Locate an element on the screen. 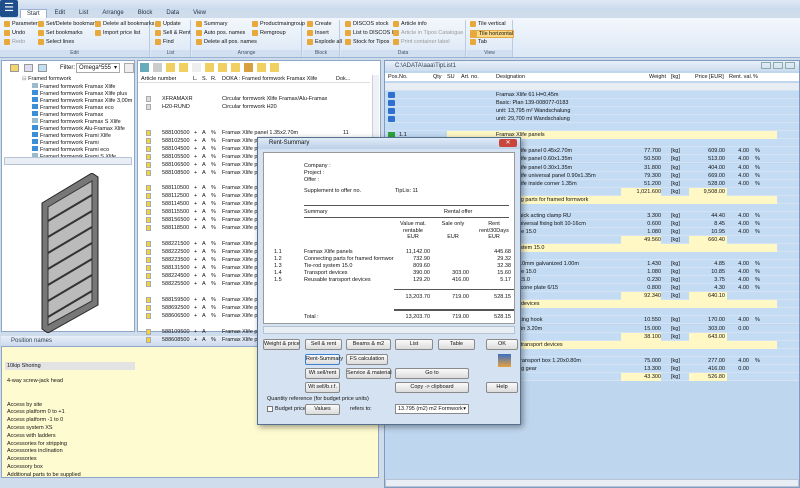 The width and height of the screenshot is (800, 488). position-name-item: Accessories is located at coordinates (22, 459).